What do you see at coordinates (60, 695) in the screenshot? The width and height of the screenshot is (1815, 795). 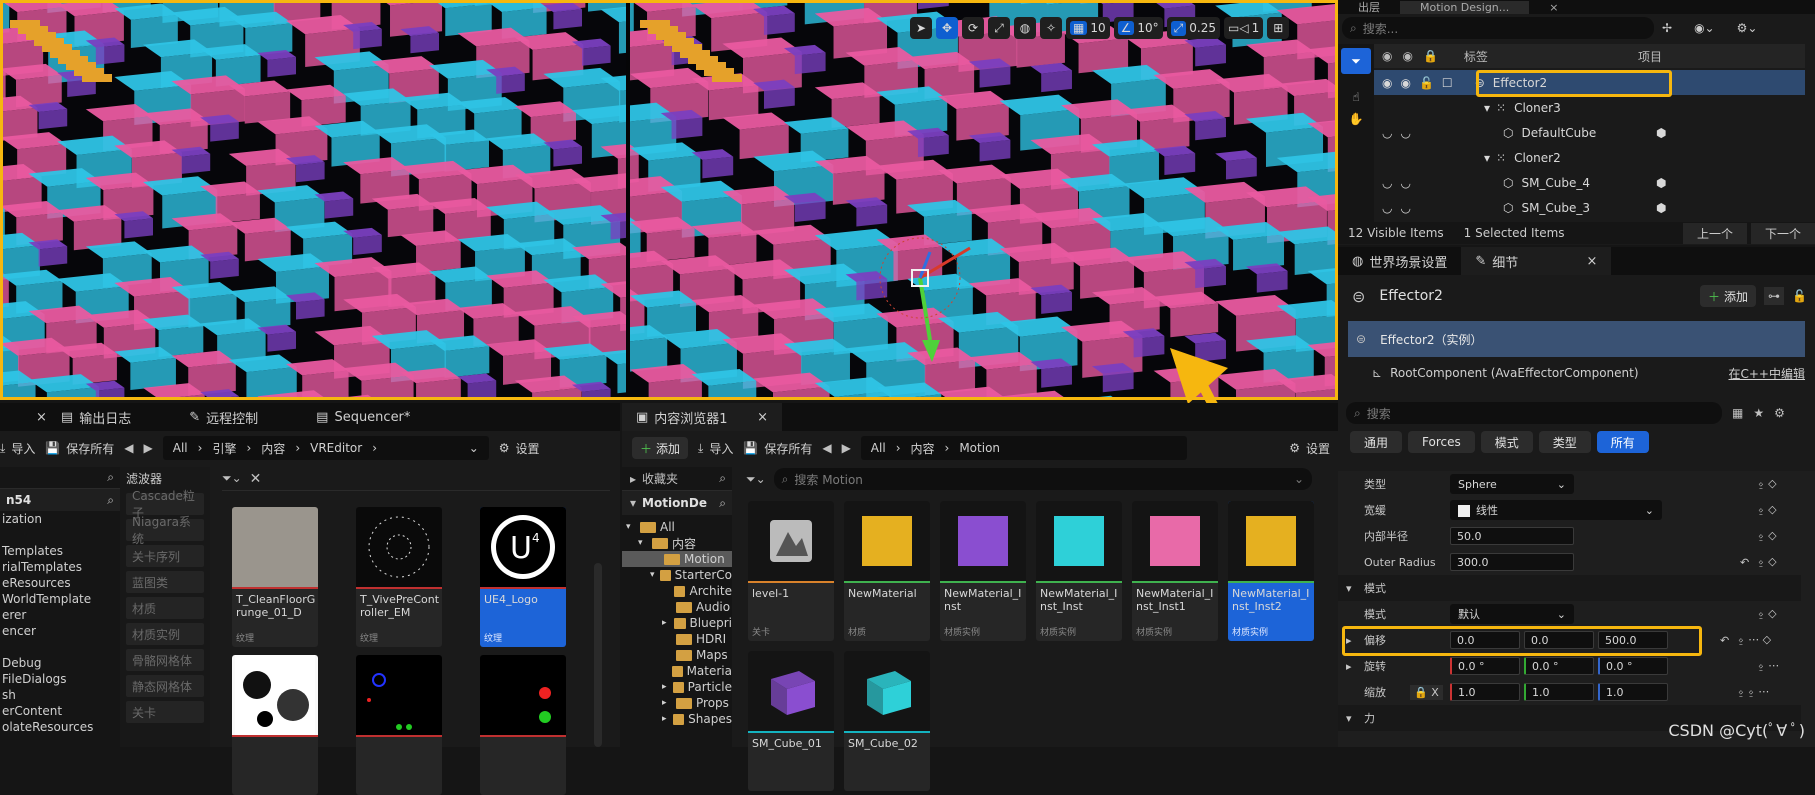 I see `tree-item: sh` at bounding box center [60, 695].